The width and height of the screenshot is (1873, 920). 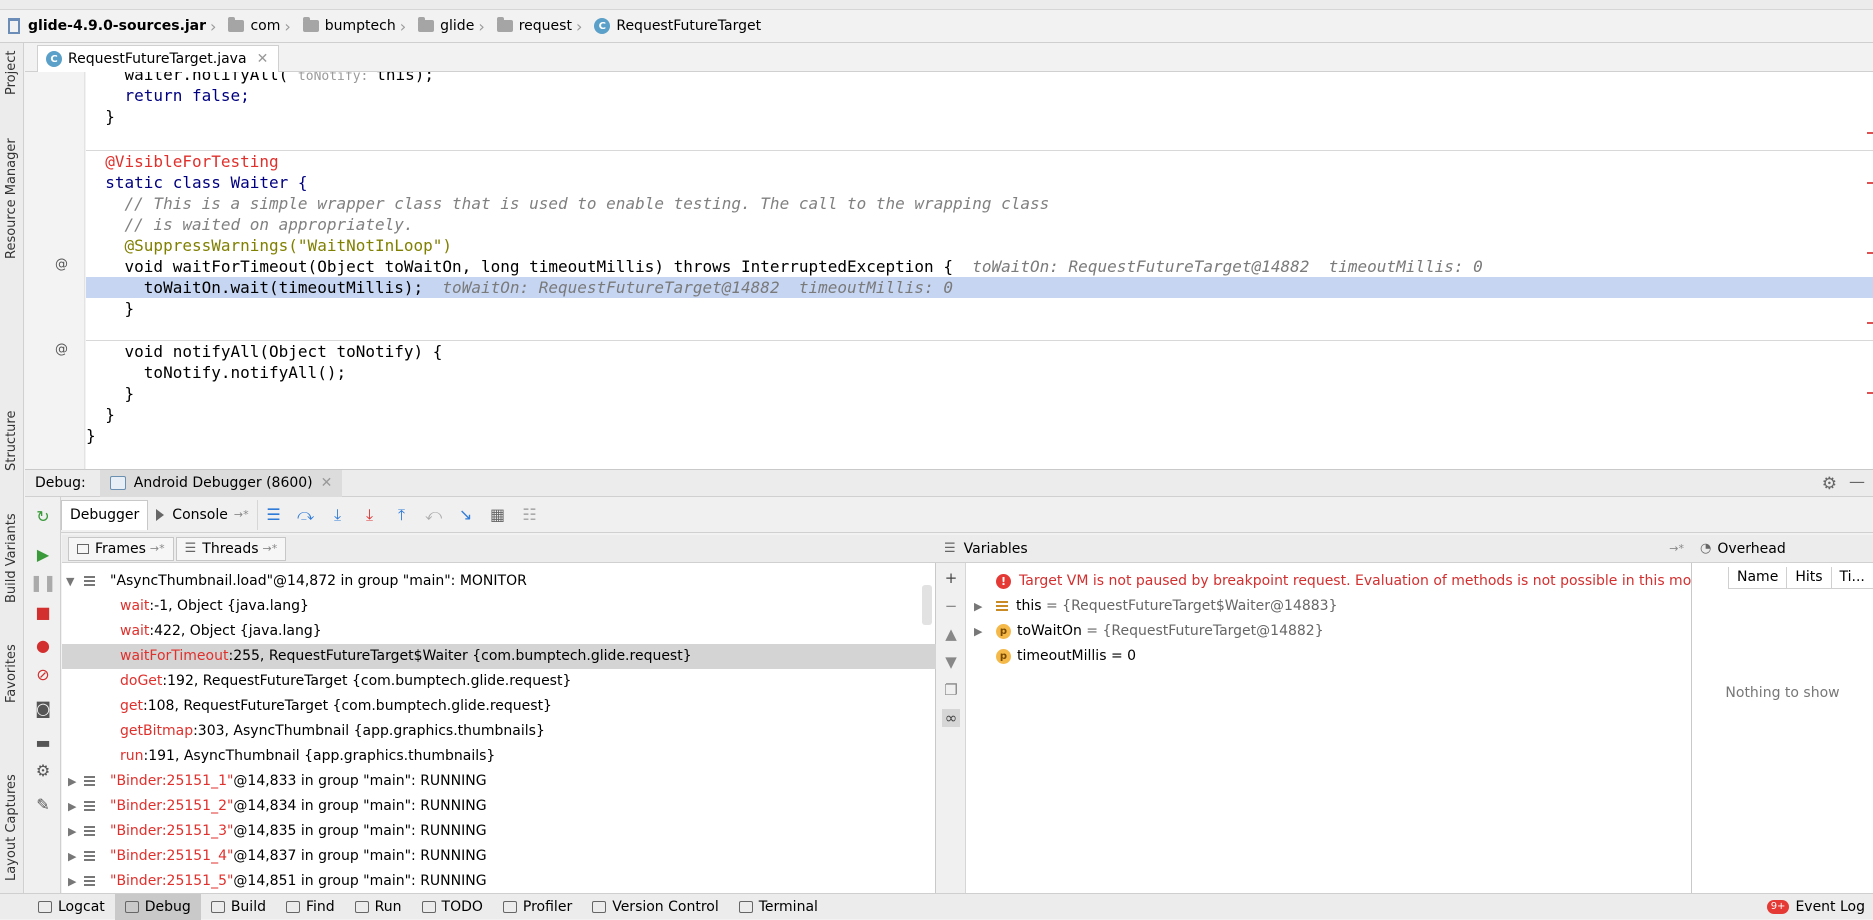 What do you see at coordinates (43, 770) in the screenshot?
I see `settings-icon: ⚙` at bounding box center [43, 770].